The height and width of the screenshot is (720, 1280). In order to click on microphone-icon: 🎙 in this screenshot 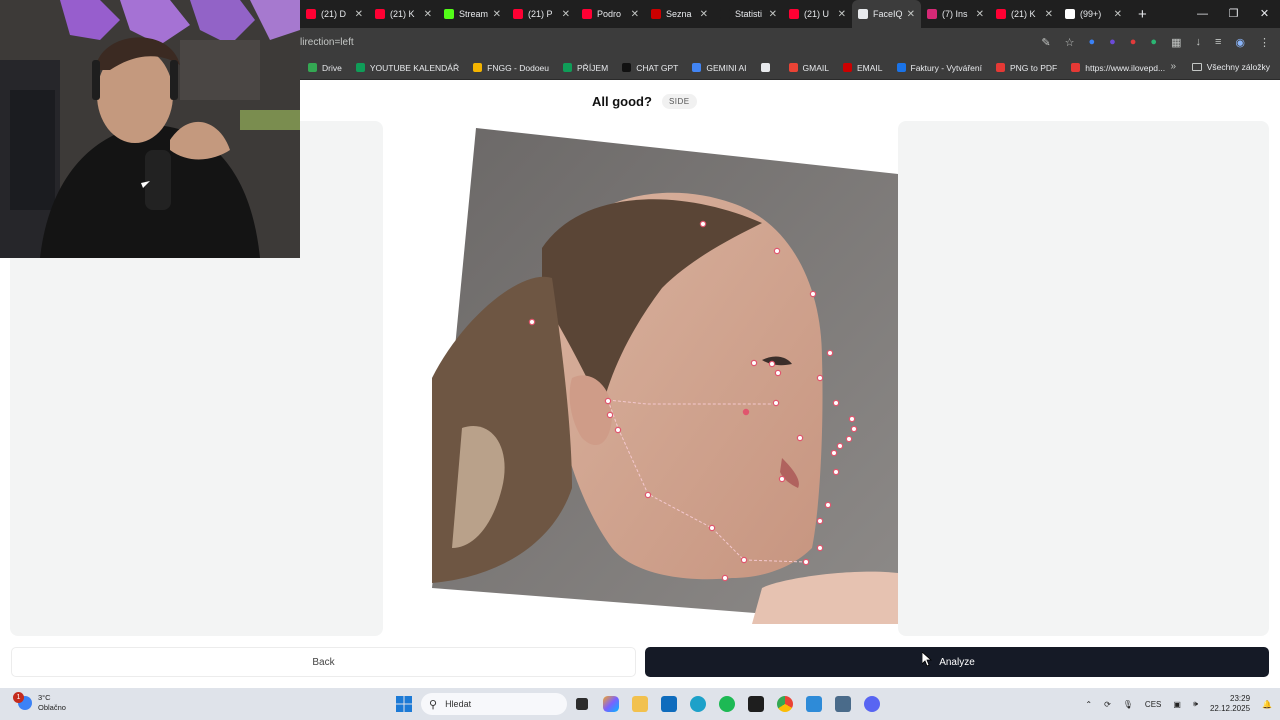, I will do `click(1128, 704)`.